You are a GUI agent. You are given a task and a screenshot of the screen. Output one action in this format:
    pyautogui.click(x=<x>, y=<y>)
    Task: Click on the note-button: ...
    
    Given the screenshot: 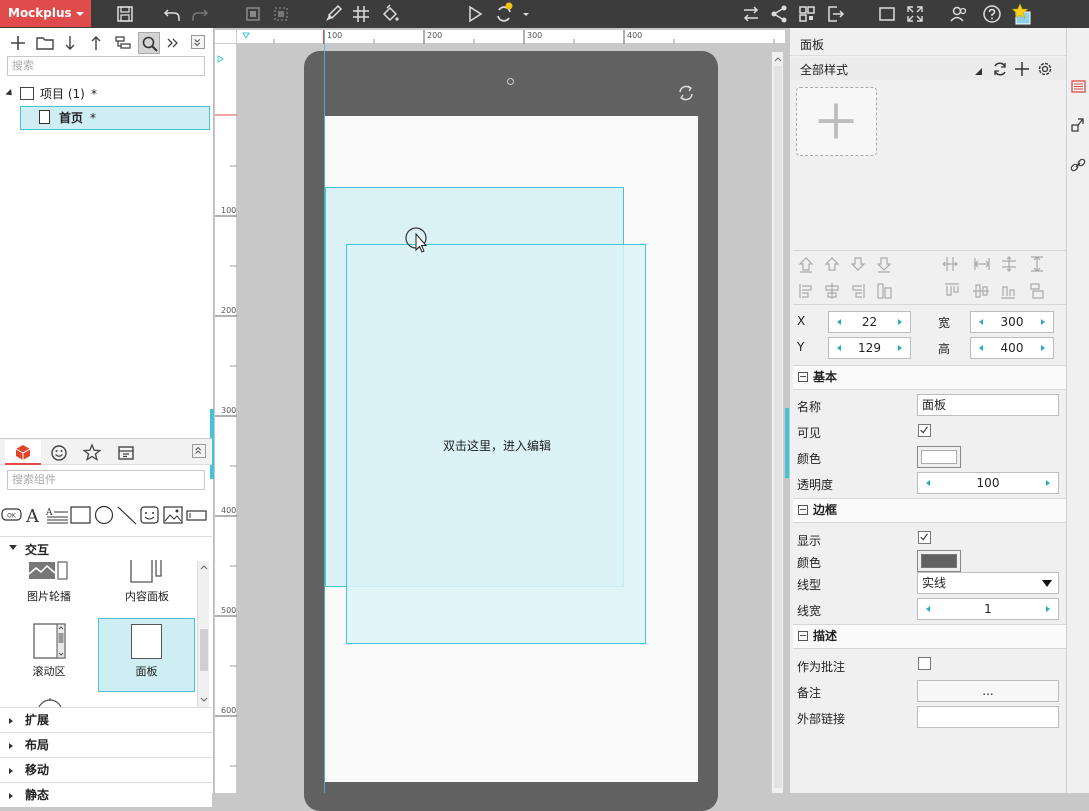 What is the action you would take?
    pyautogui.click(x=988, y=691)
    